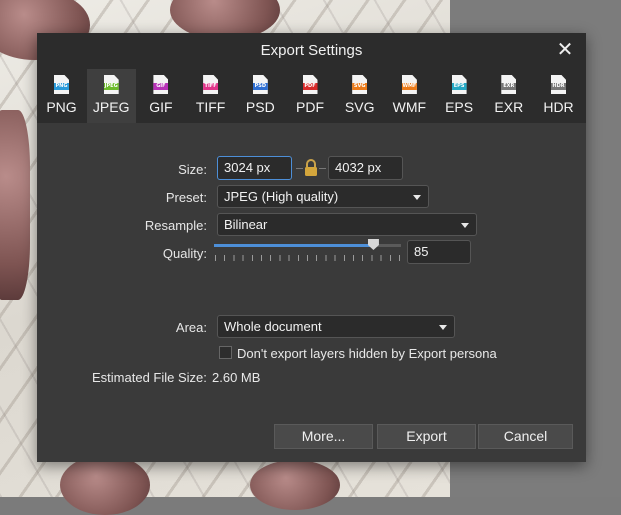 This screenshot has width=621, height=515. Describe the element at coordinates (191, 327) in the screenshot. I see `area-label: Area:` at that location.